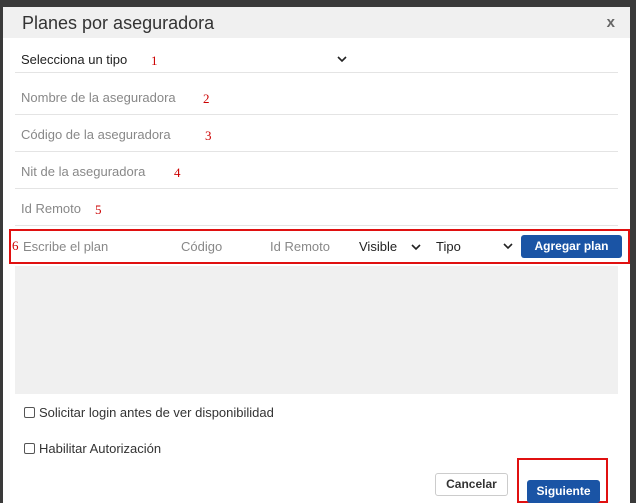 Image resolution: width=636 pixels, height=503 pixels. What do you see at coordinates (316, 171) in the screenshot?
I see `nit-aseguradora-field: Nit de la aseguradora 4` at bounding box center [316, 171].